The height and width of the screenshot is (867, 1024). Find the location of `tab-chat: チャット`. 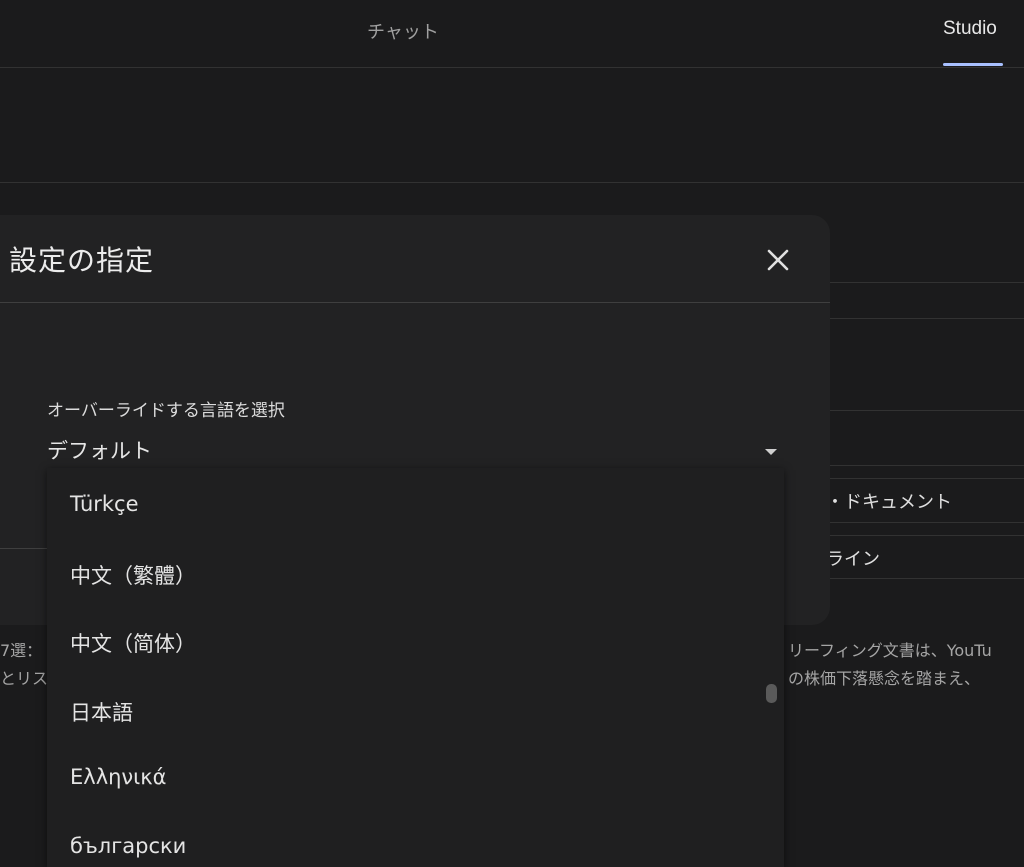

tab-chat: チャット is located at coordinates (403, 31).